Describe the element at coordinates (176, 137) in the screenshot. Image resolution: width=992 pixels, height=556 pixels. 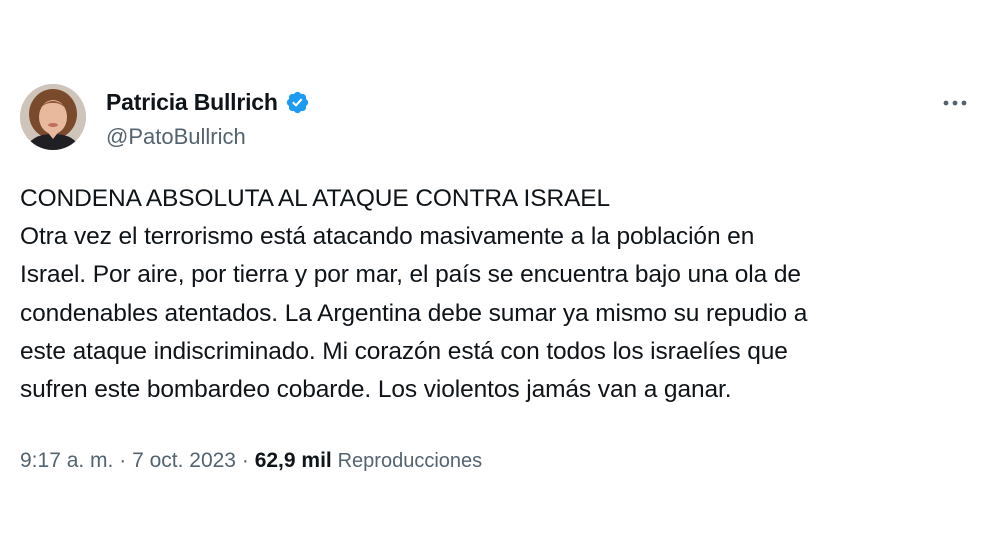
I see `author-handle: @PatoBullrich` at that location.